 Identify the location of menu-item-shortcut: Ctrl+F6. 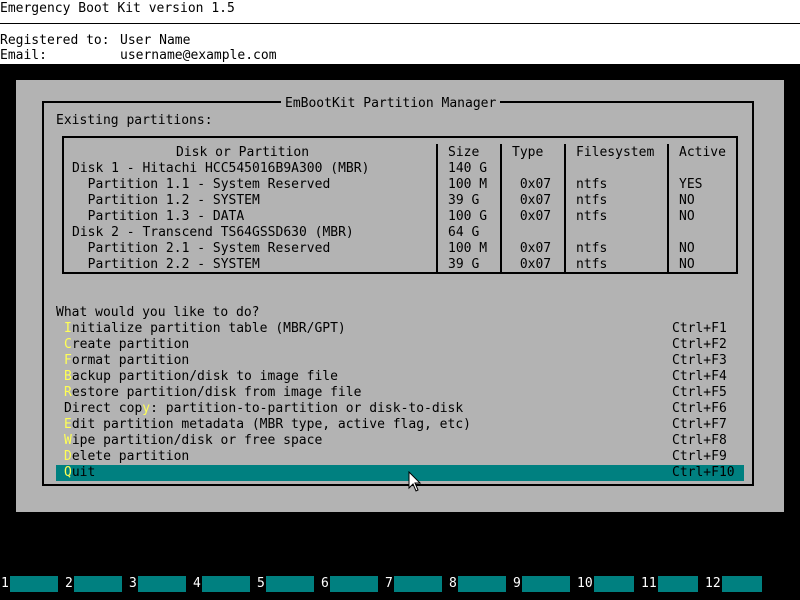
(699, 408).